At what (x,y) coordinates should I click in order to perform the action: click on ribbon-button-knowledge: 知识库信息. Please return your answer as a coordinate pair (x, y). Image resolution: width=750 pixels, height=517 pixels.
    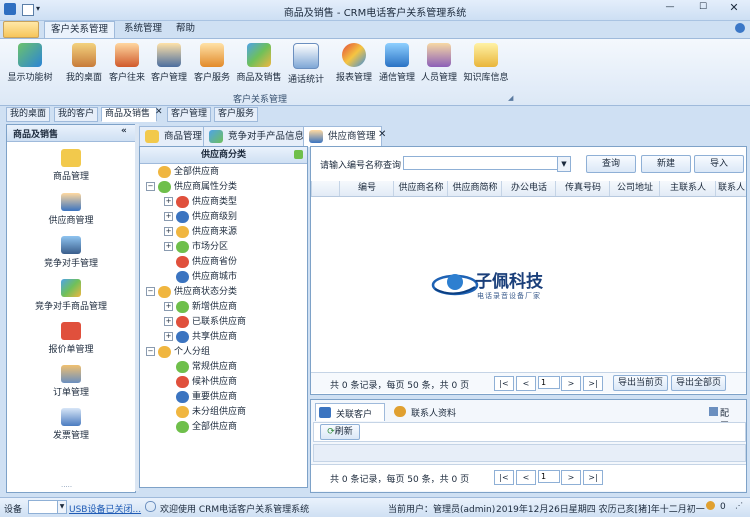
    Looking at the image, I should click on (486, 64).